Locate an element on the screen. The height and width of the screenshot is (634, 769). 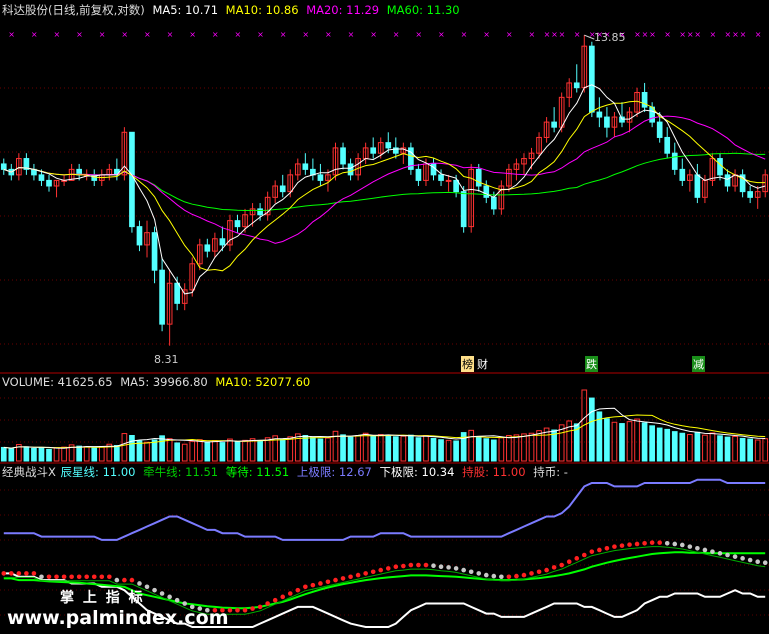
signal-cross-43: × is located at coordinates (328, 34).